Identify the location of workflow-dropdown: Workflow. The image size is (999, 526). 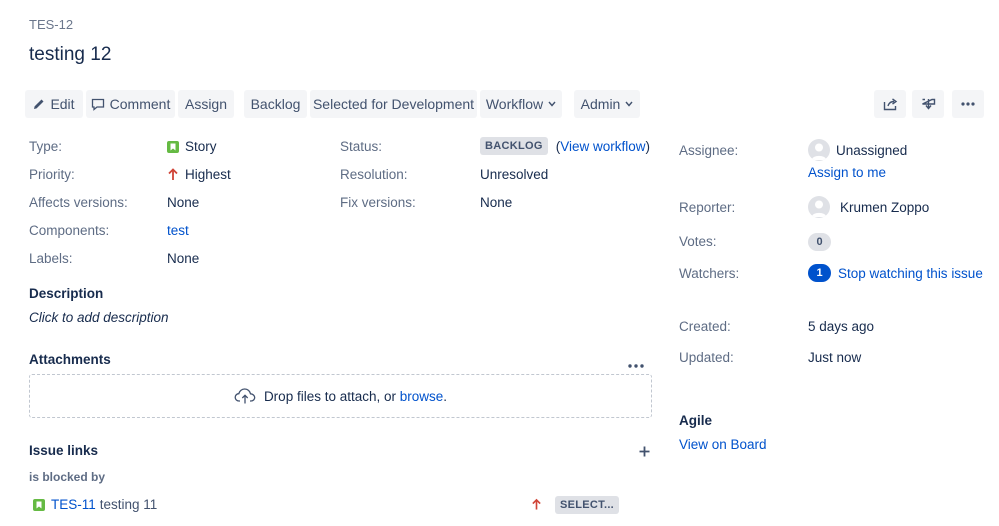
(521, 104).